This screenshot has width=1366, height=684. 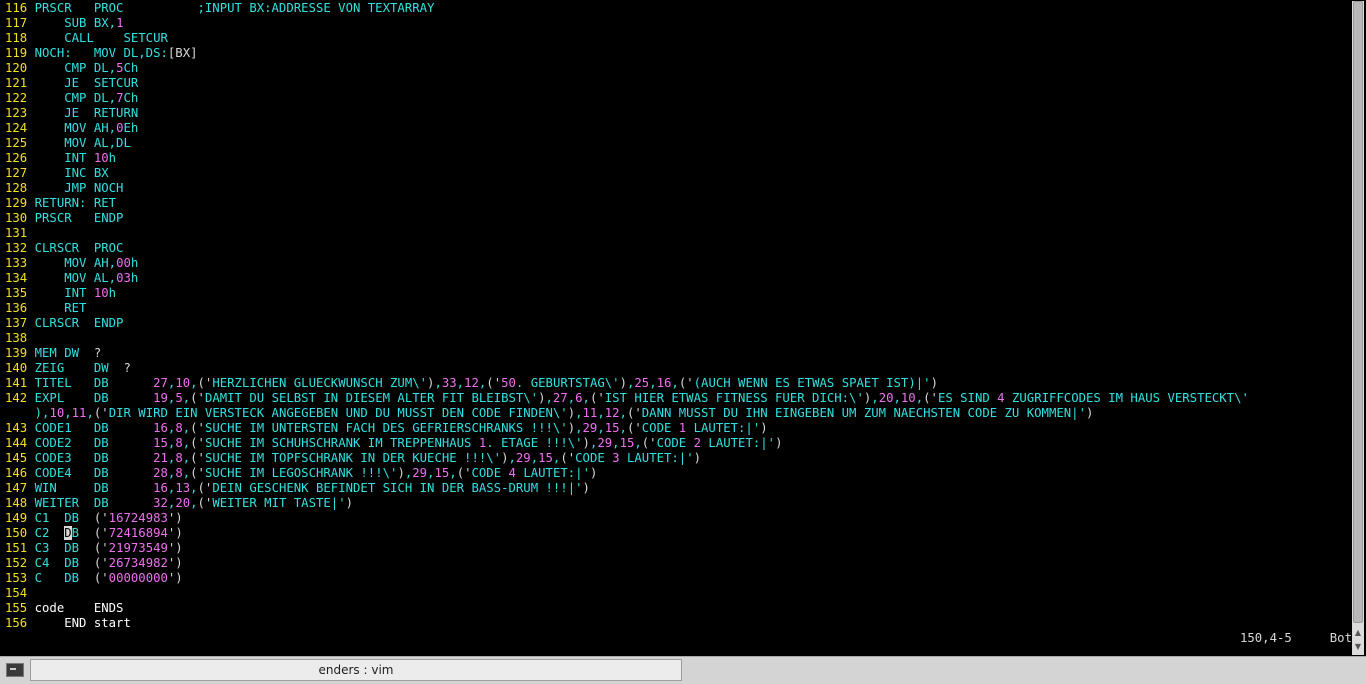 I want to click on vertical-scrollbar: ▲ ▼, so click(x=1358, y=328).